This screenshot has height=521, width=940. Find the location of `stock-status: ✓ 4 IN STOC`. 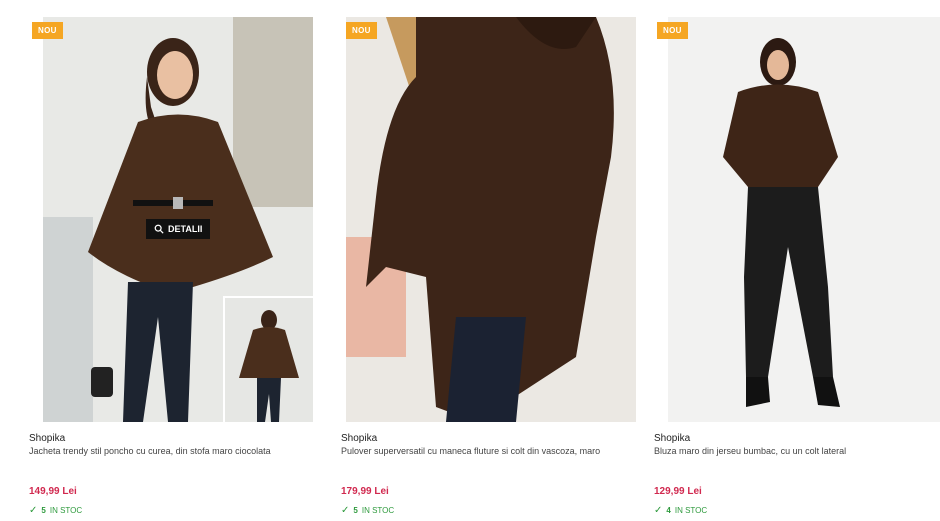

stock-status: ✓ 4 IN STOC is located at coordinates (680, 510).